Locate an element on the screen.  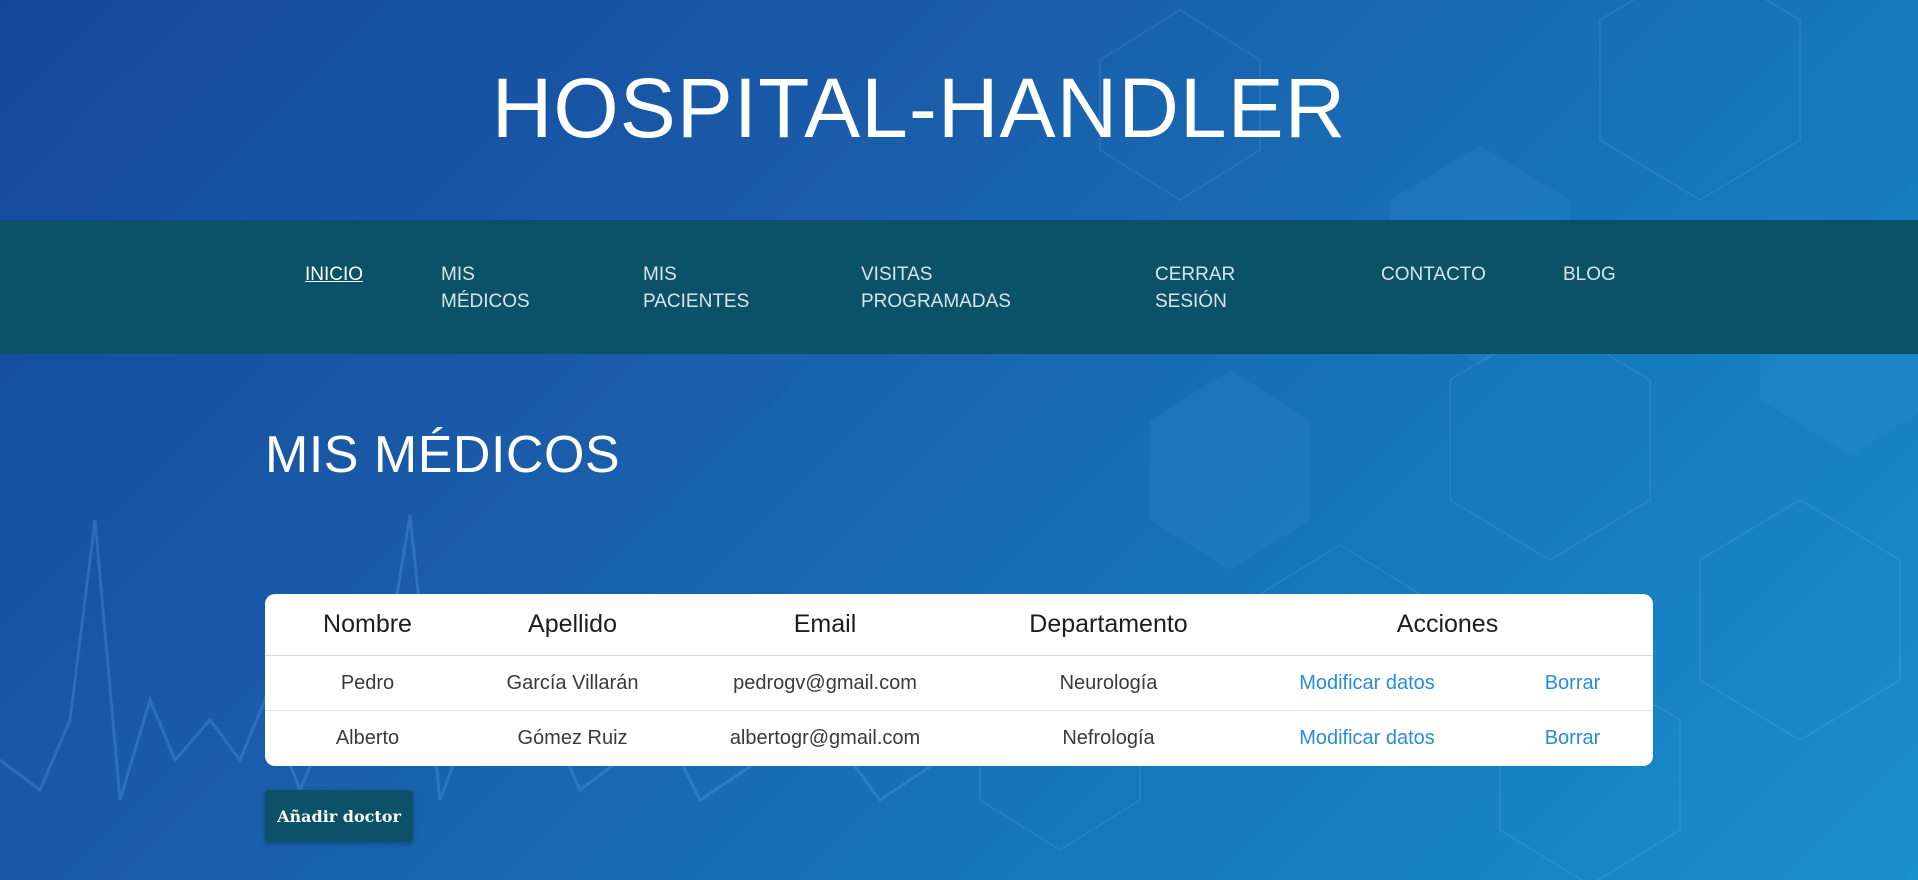
column-header-acciones: Acciones is located at coordinates (1447, 624).